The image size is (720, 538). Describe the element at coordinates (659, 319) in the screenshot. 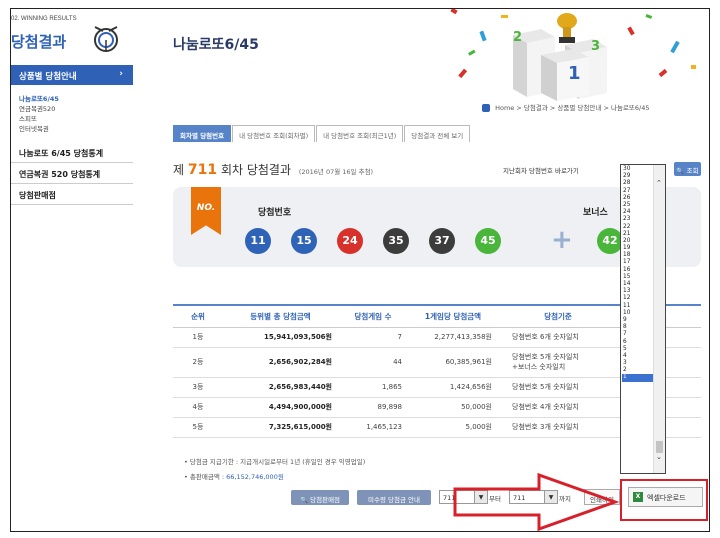

I see `dropdown-scrollbar: ⌃ ⌄` at that location.